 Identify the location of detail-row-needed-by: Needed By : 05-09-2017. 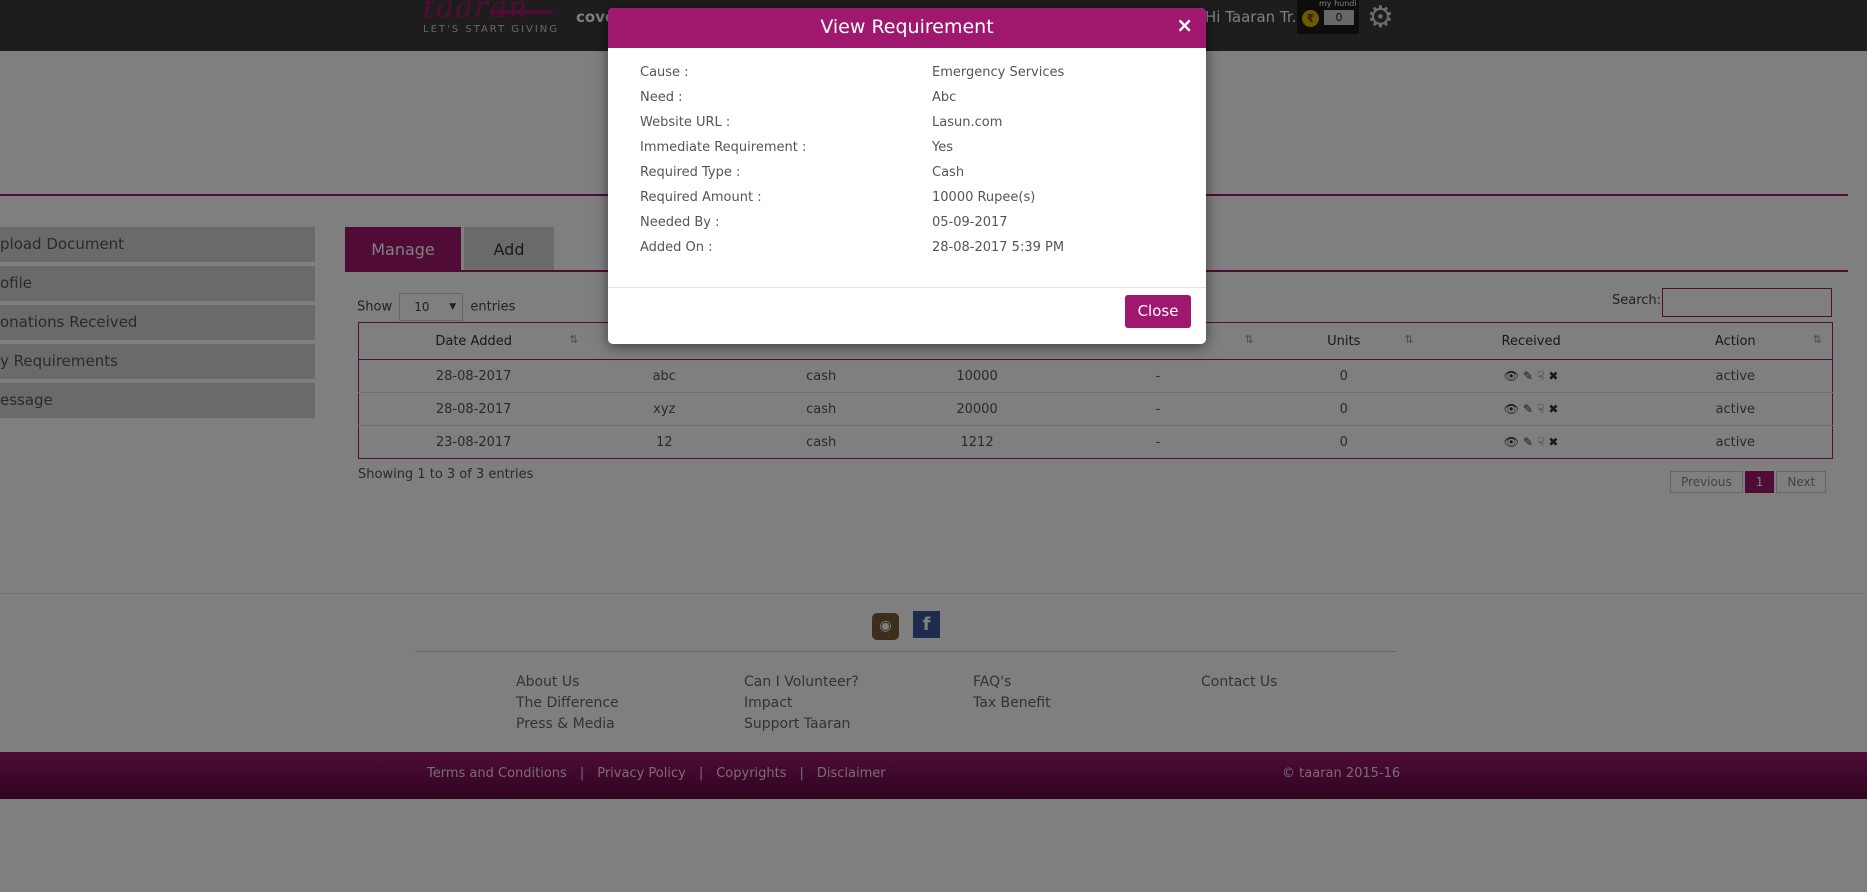
(907, 227).